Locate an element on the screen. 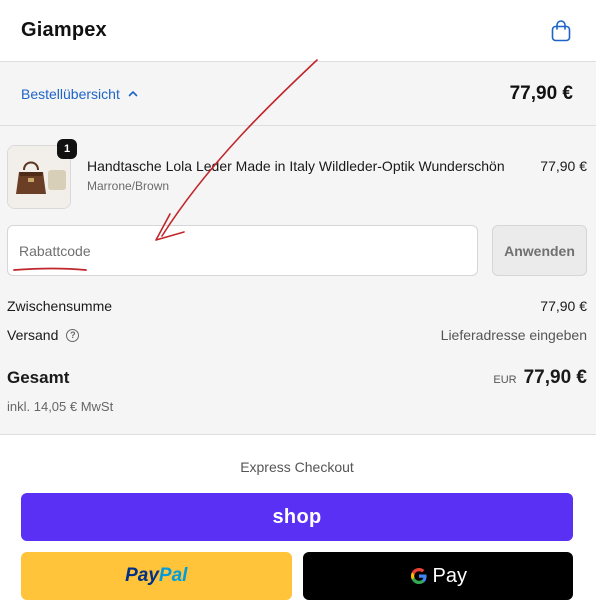 The width and height of the screenshot is (596, 613). grand-total-value-group: EUR 77,90 € is located at coordinates (540, 378).